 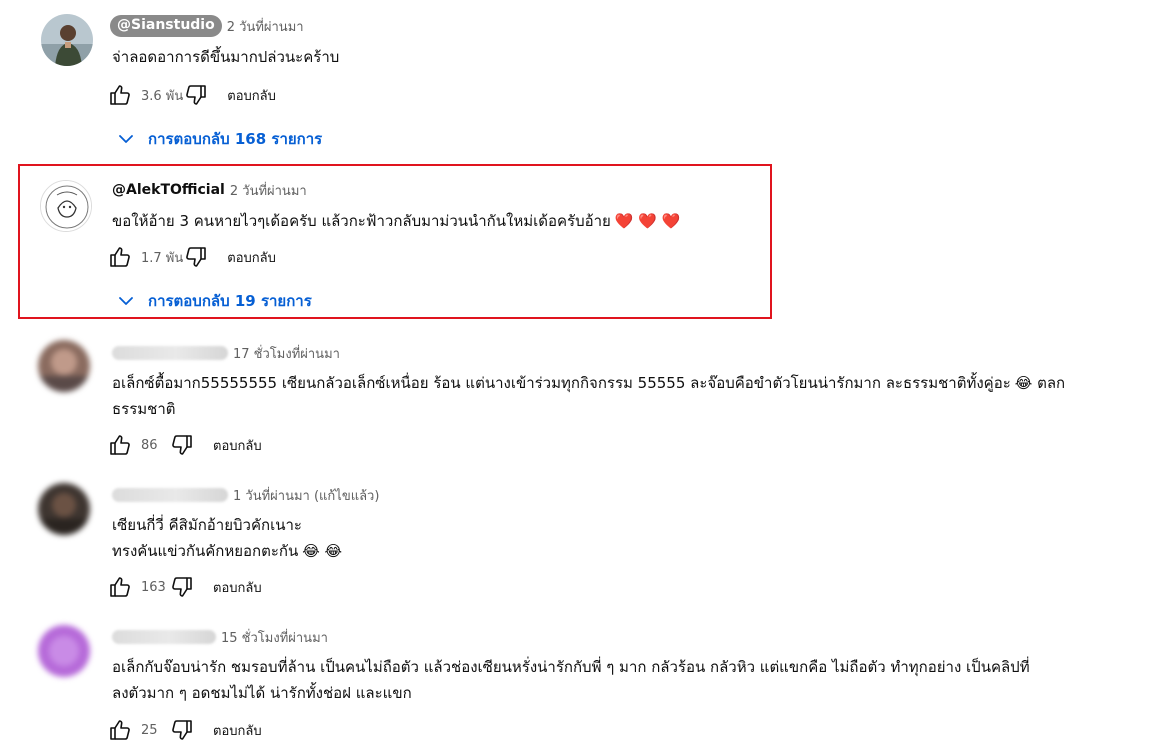 What do you see at coordinates (235, 139) in the screenshot?
I see `replies-count-label: การตอบกลับ 168 รายการ` at bounding box center [235, 139].